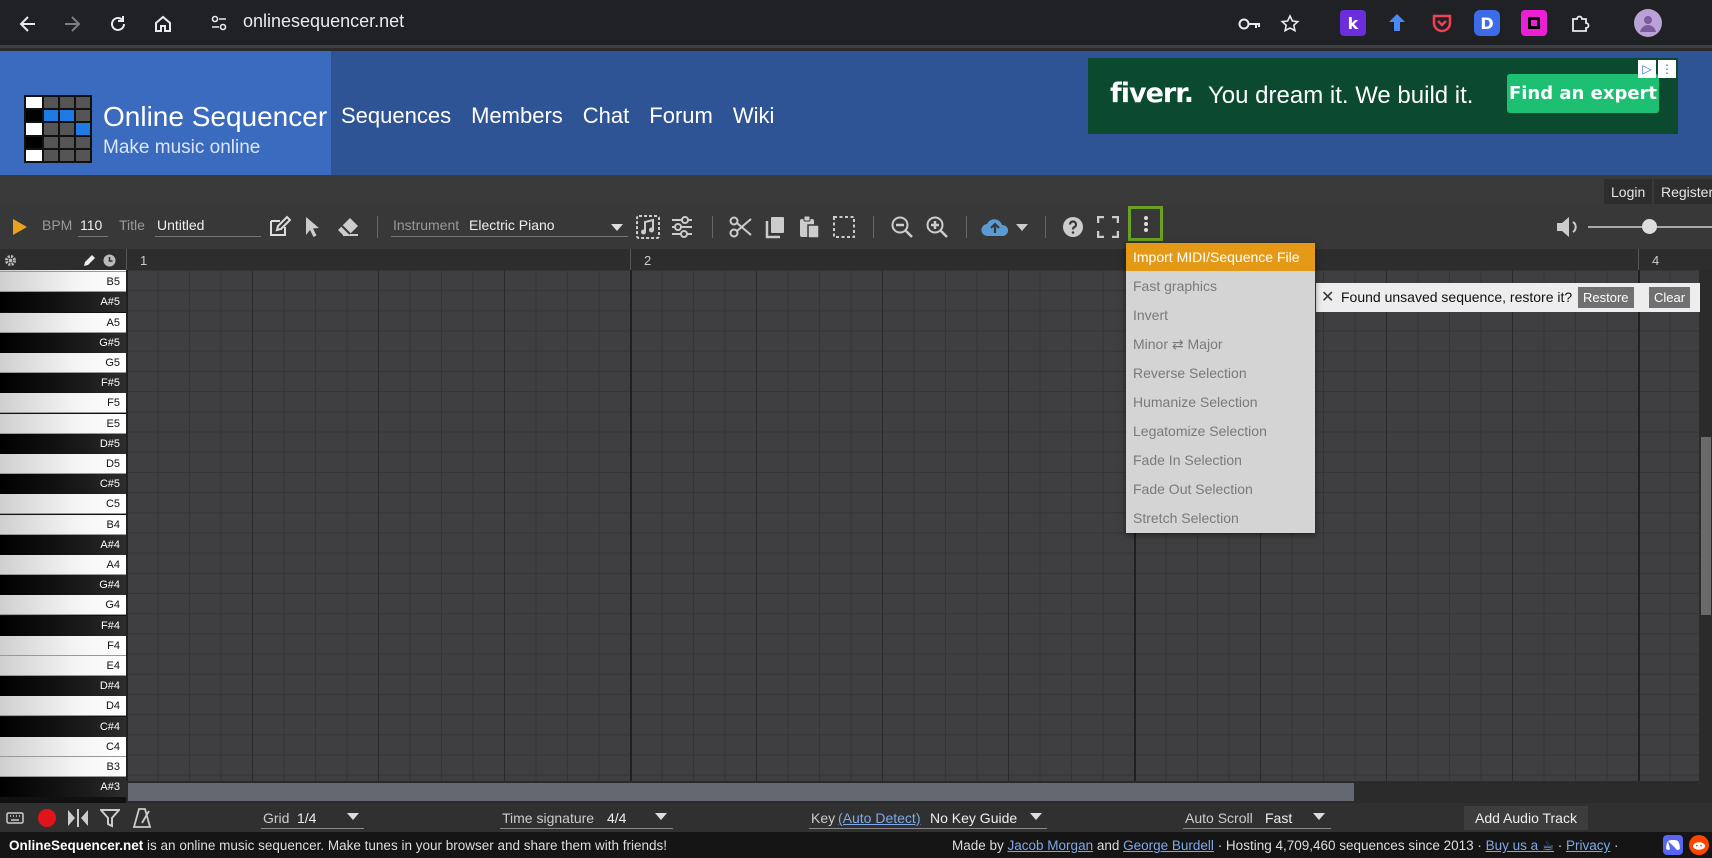 The image size is (1712, 858). What do you see at coordinates (682, 227) in the screenshot?
I see `mixer-sliders-icon` at bounding box center [682, 227].